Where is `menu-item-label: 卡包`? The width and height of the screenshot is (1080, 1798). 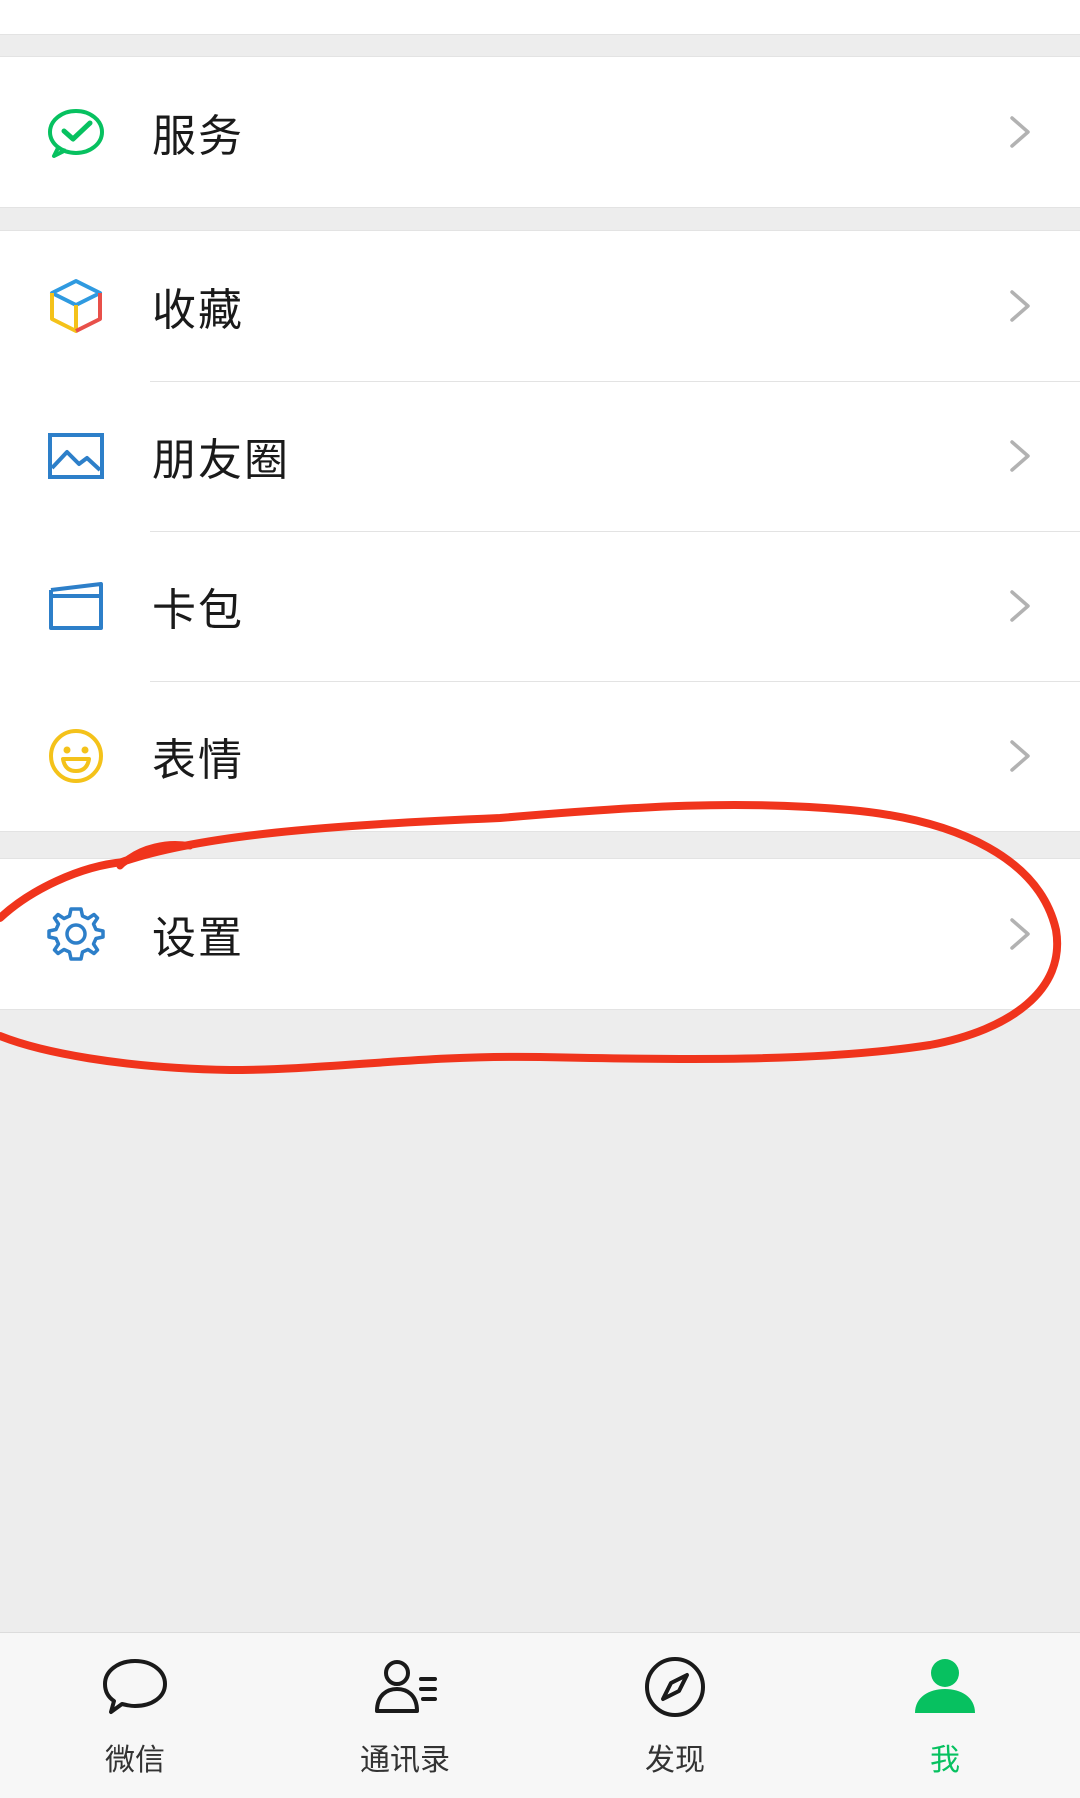
menu-item-label: 卡包 is located at coordinates (198, 610).